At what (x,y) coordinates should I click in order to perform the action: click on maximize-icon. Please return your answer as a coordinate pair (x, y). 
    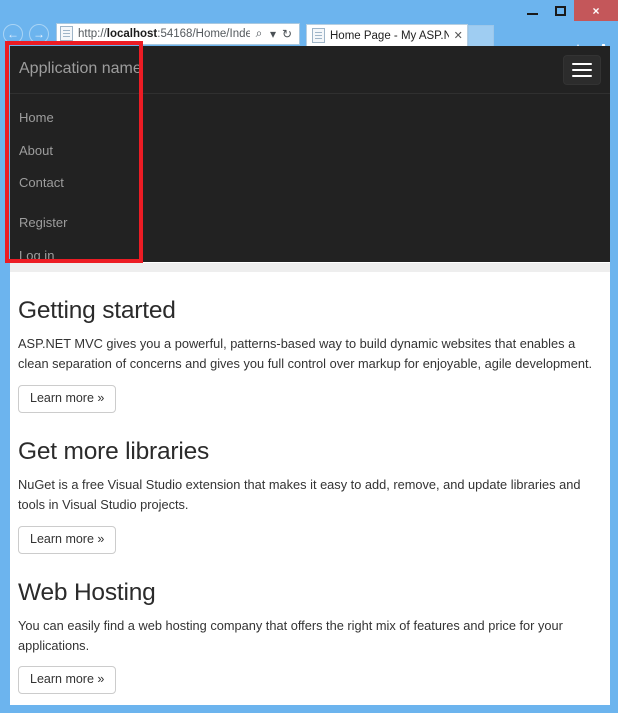
    Looking at the image, I should click on (560, 10).